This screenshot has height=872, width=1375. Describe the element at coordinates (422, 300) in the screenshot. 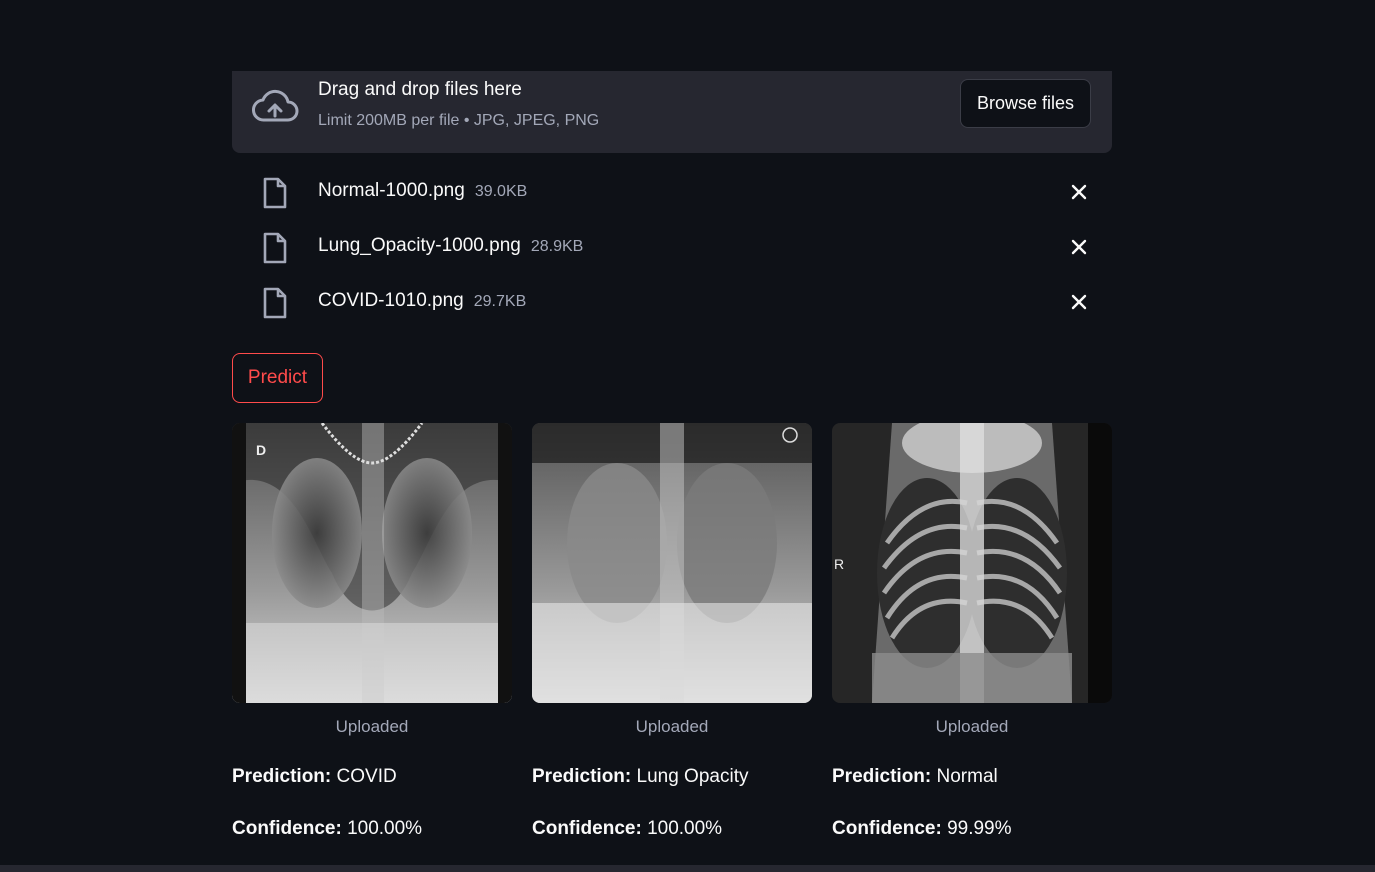

I see `file-name: COVID-1010.png 29.7KB` at that location.